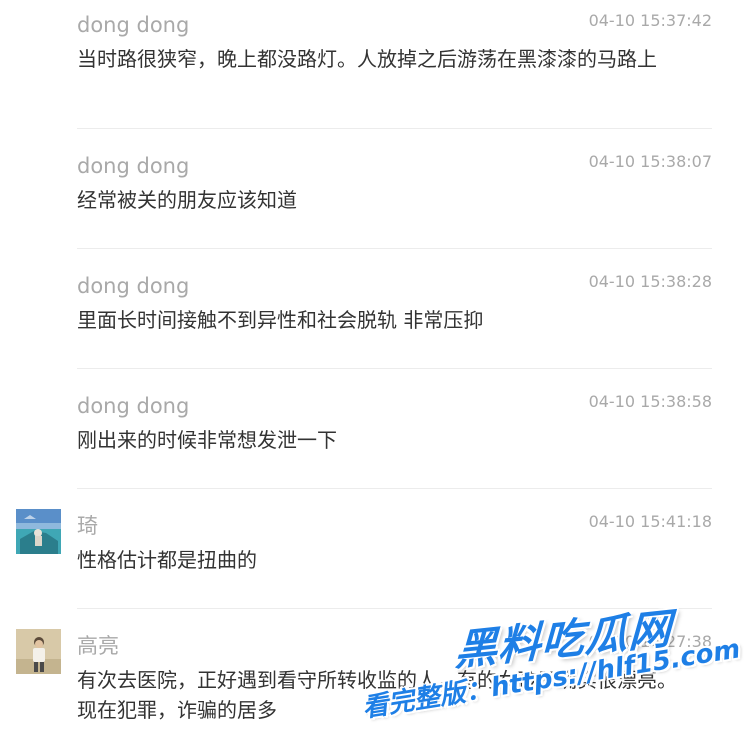 Image resolution: width=744 pixels, height=747 pixels. Describe the element at coordinates (377, 695) in the screenshot. I see `comment-text: 有次去医院，正好遇到看守所转收监的人，有的女孩子确实很漂亮。现在犯罪，诈骗的居多` at that location.